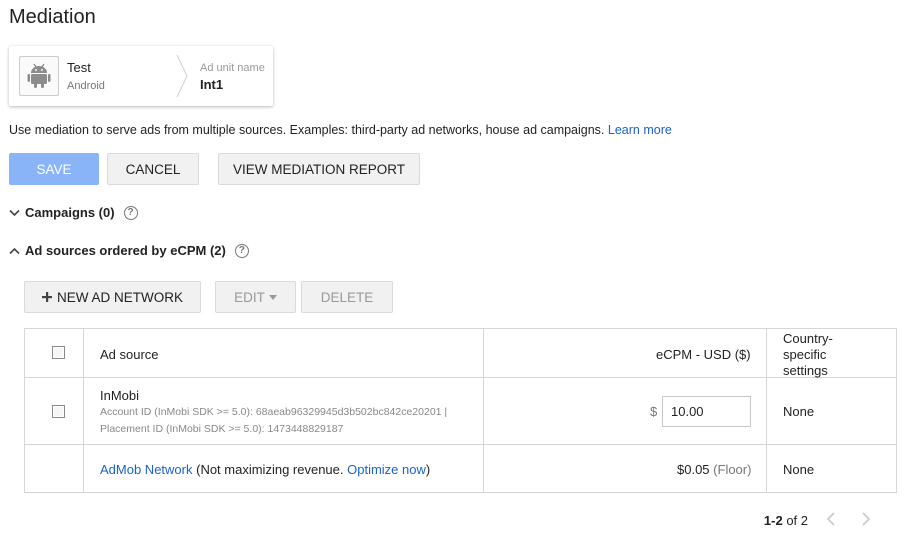  I want to click on row-checkbox, so click(58, 411).